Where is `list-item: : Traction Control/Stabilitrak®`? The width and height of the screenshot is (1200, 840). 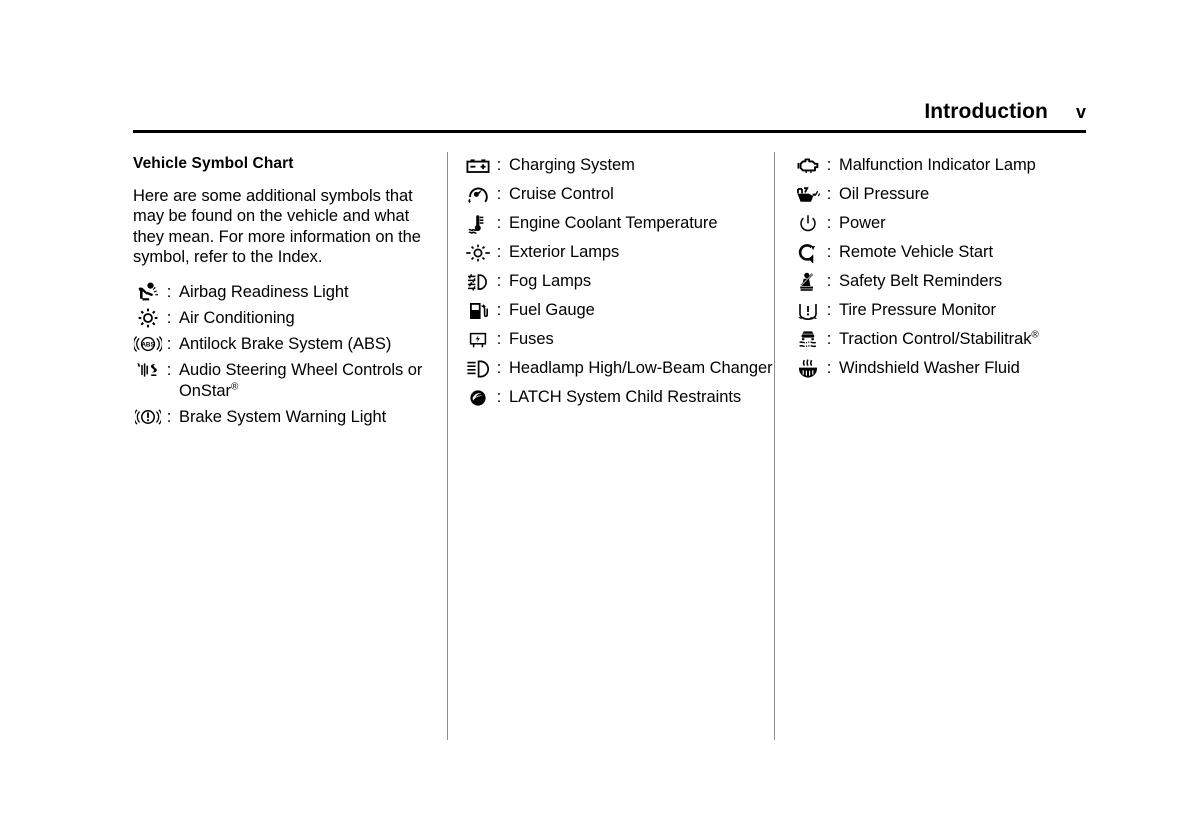 list-item: : Traction Control/Stabilitrak® is located at coordinates (939, 339).